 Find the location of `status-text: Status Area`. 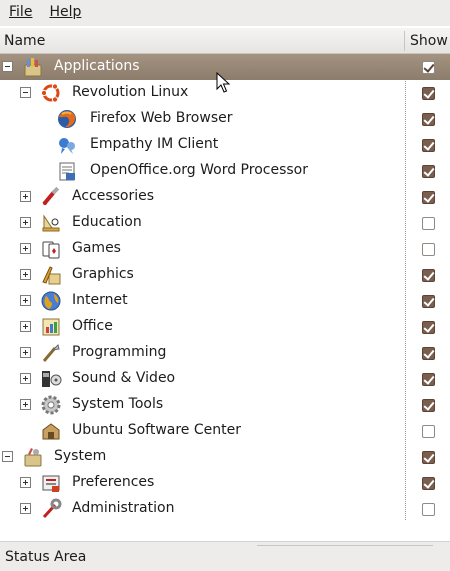

status-text: Status Area is located at coordinates (46, 557).